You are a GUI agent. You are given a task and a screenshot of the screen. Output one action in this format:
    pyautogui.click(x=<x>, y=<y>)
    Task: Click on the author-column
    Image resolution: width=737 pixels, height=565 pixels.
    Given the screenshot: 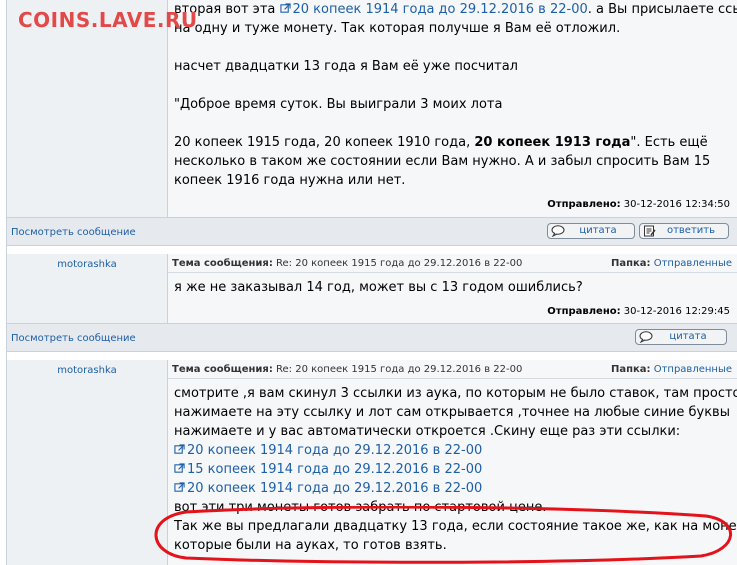 What is the action you would take?
    pyautogui.click(x=87, y=108)
    